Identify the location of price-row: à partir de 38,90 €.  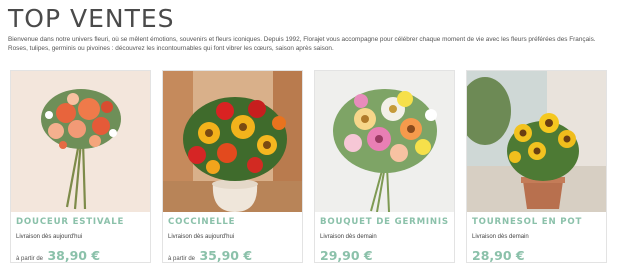
(58, 256).